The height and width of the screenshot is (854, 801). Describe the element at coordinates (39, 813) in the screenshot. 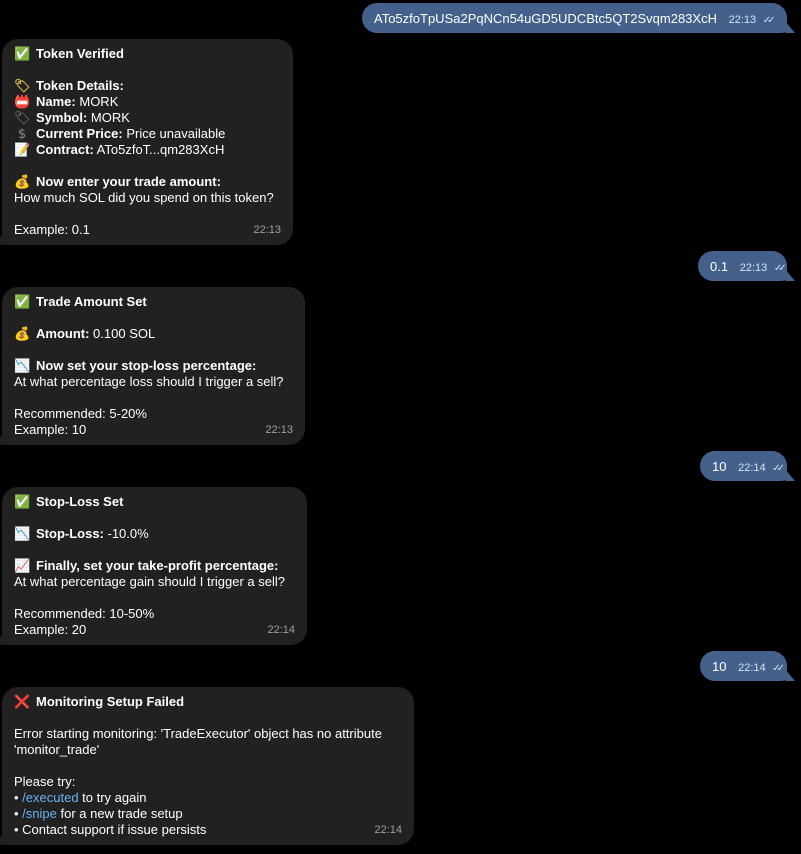

I see `snipe-command-link: /snipe` at that location.